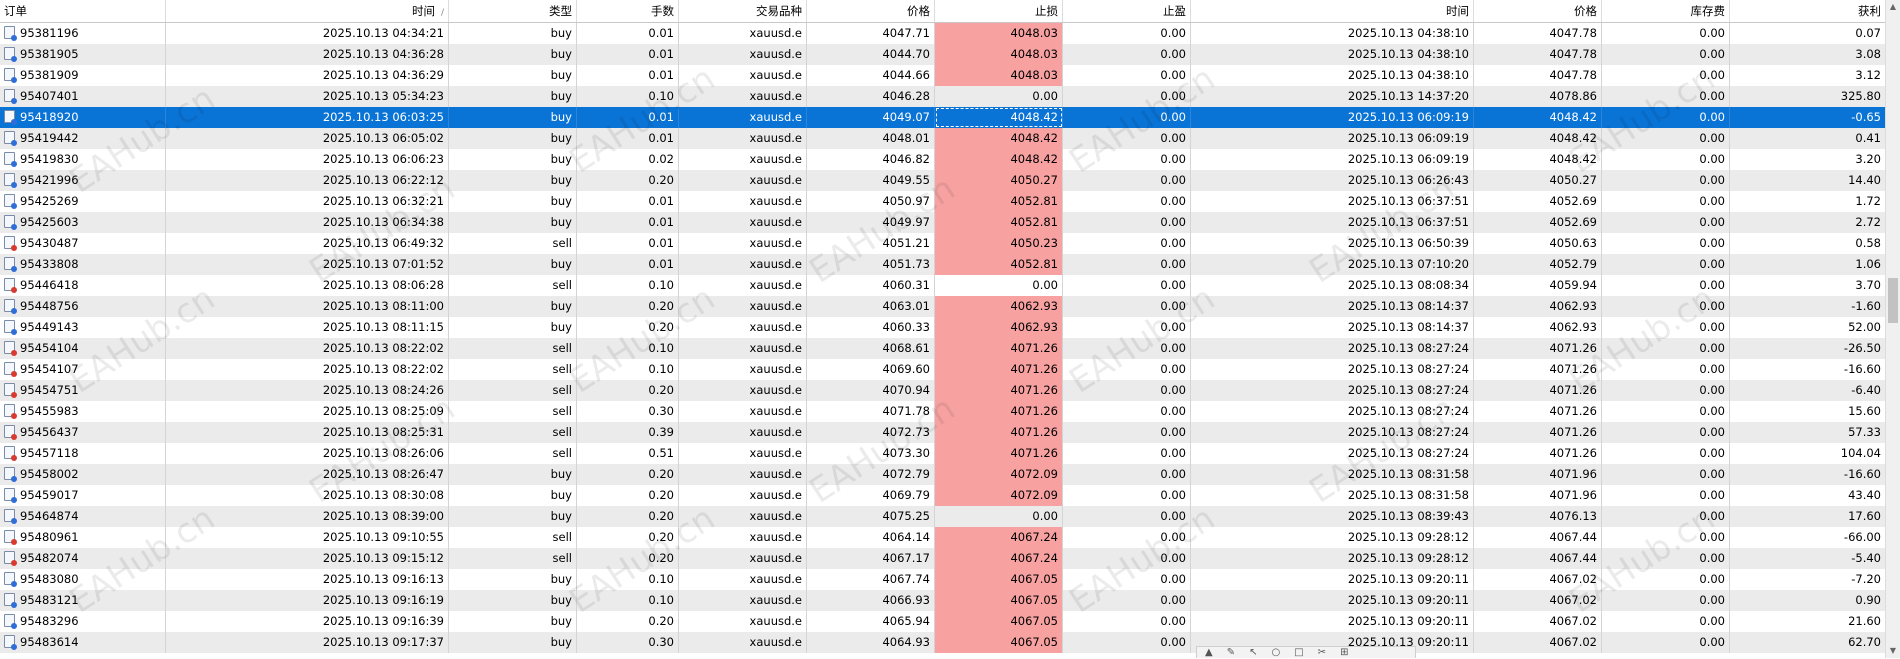 The width and height of the screenshot is (1900, 659). Describe the element at coordinates (83, 11) in the screenshot. I see `column-header-order: 订单` at that location.